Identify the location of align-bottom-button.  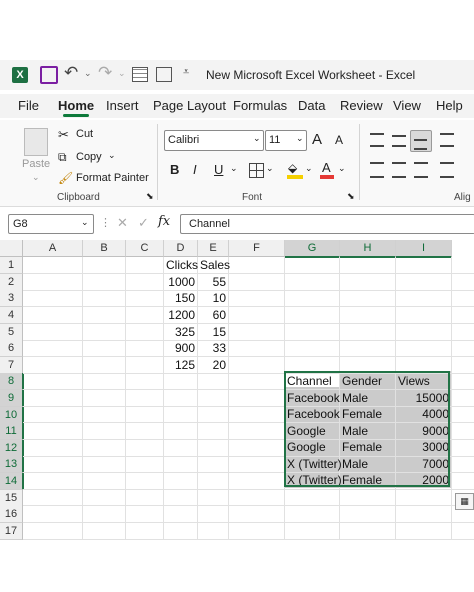
(421, 141).